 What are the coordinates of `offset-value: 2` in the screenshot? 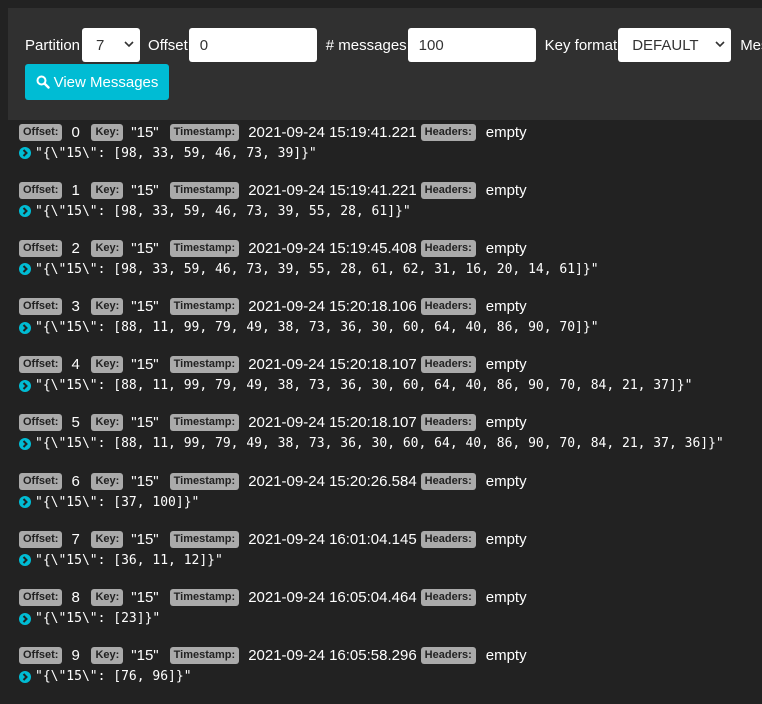 It's located at (75, 248).